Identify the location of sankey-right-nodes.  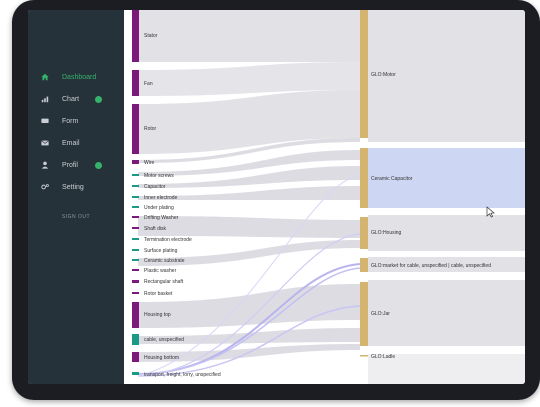
(364, 183).